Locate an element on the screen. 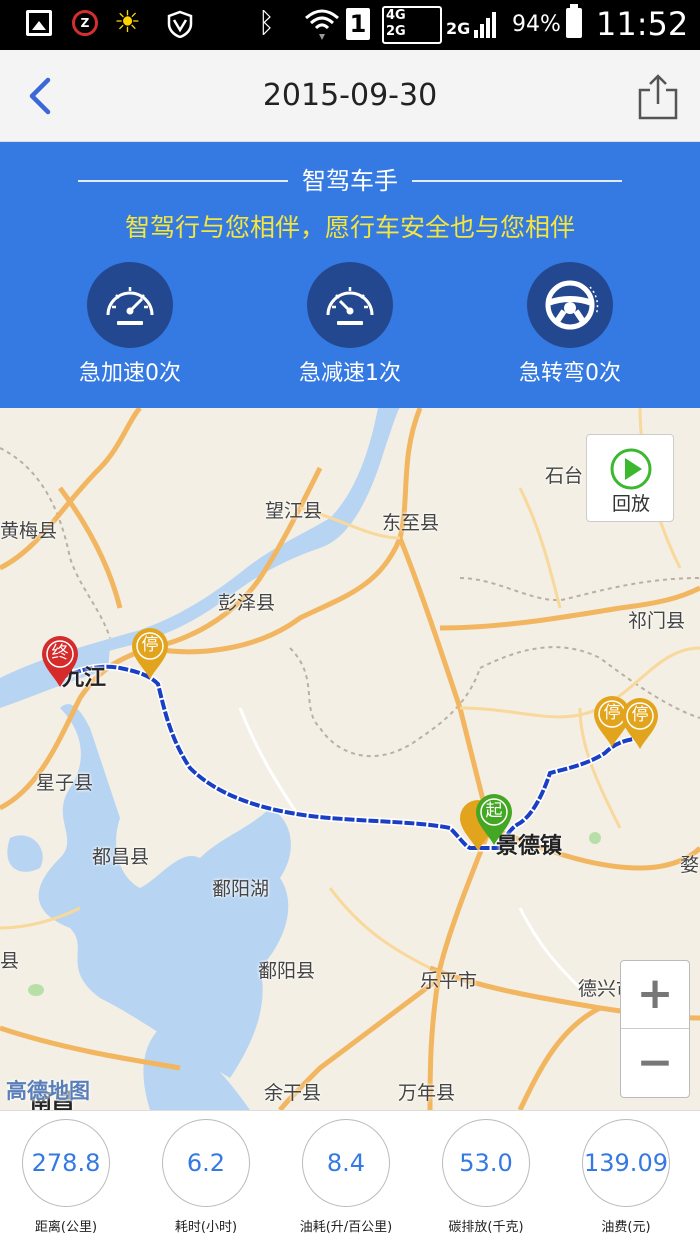 This screenshot has width=700, height=1244. stat-label: 急减速1次 is located at coordinates (350, 373).